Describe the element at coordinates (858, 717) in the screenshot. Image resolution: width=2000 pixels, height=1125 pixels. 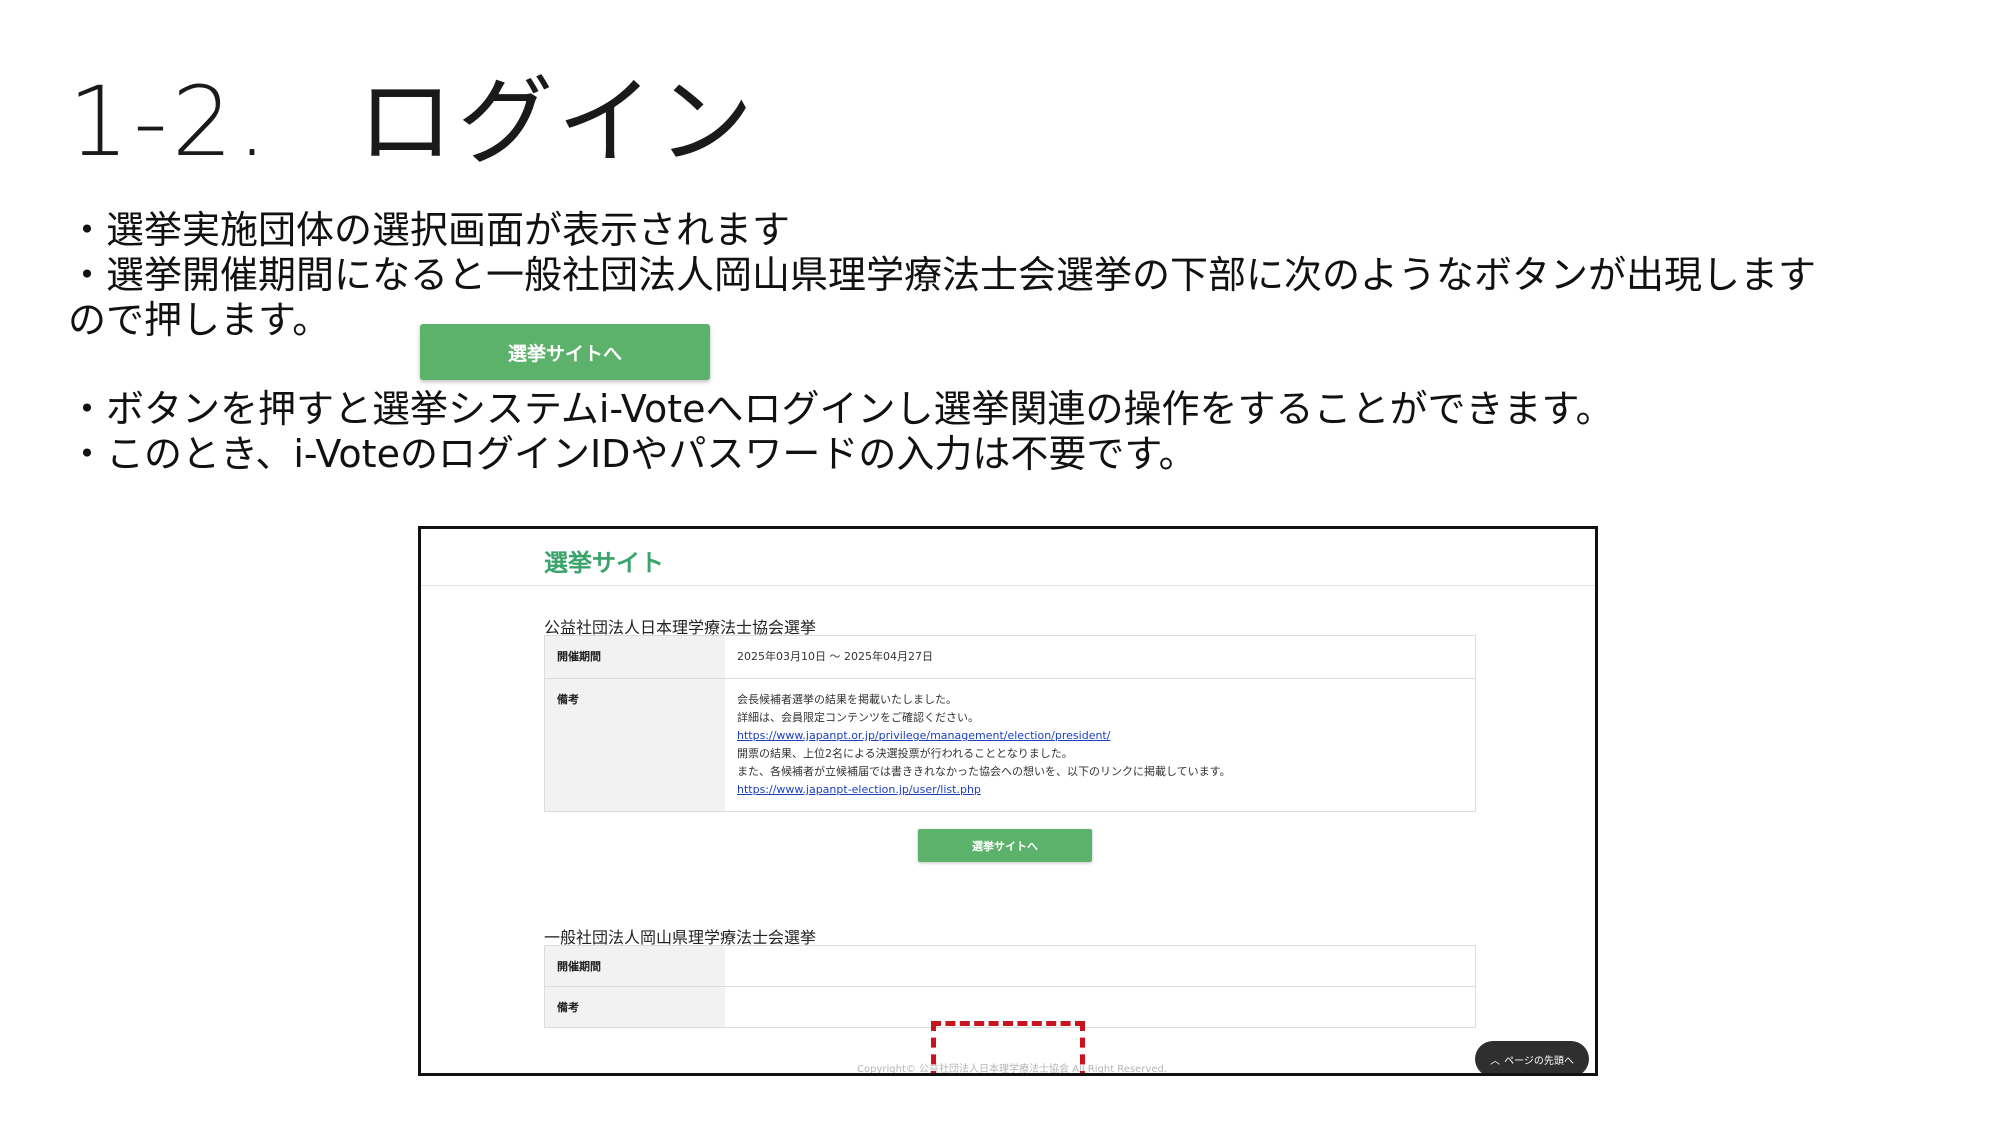
I see `note-line: 詳細は、会員限定コンテンツをご確認ください。` at that location.